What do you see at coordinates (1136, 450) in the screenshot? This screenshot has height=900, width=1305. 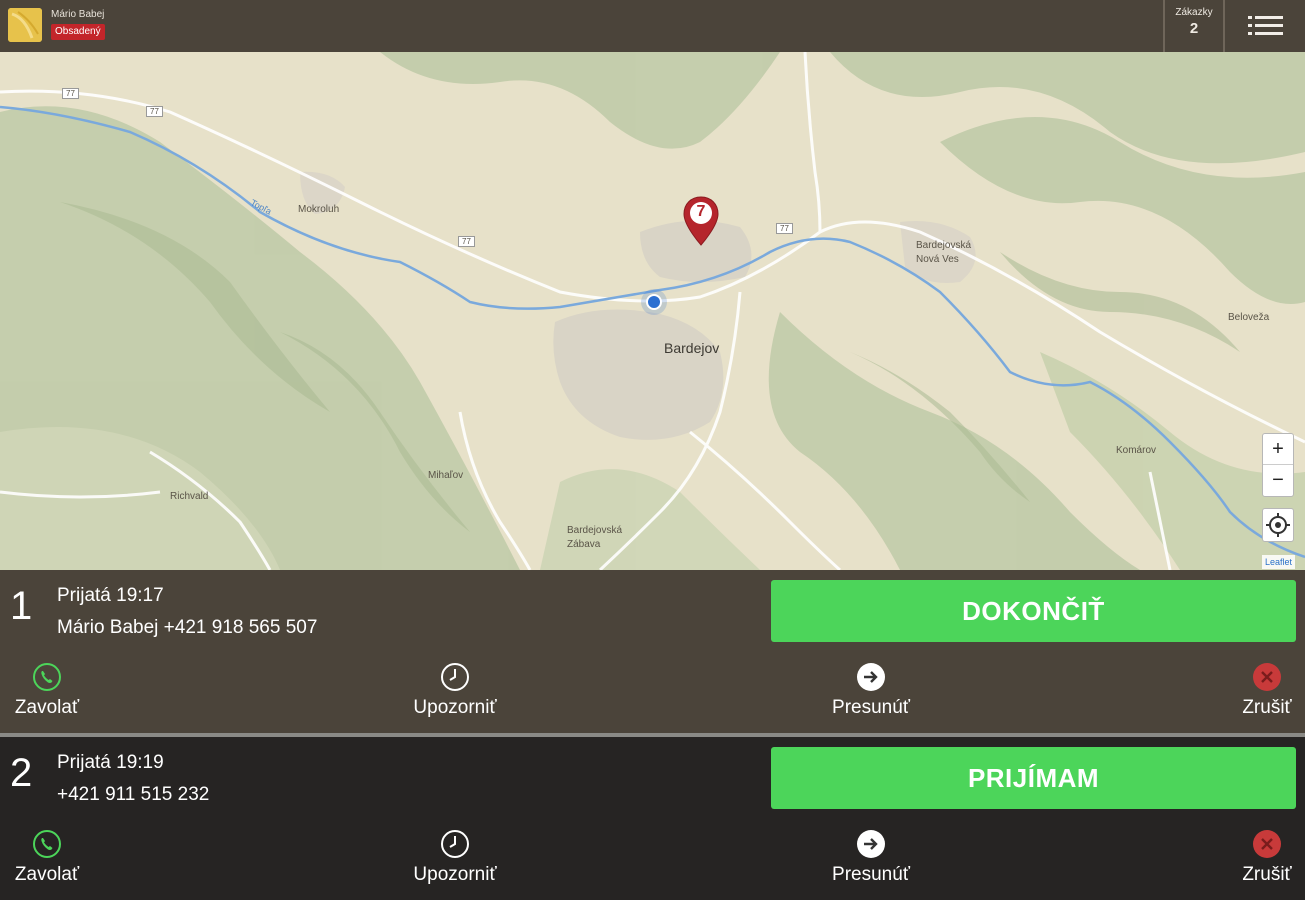 I see `map-label-komarov: Komárov` at bounding box center [1136, 450].